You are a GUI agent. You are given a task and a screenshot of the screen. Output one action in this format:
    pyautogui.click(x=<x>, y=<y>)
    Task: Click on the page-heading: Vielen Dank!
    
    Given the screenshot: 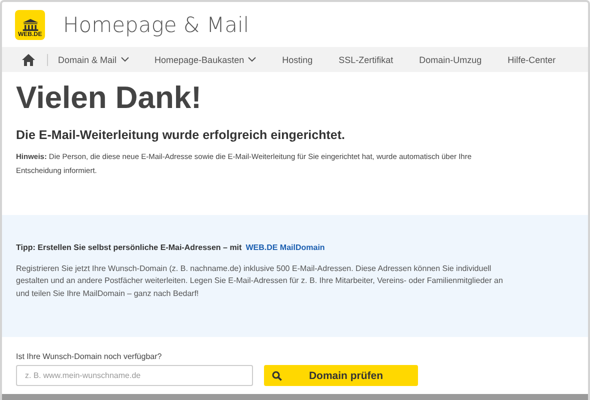 What is the action you would take?
    pyautogui.click(x=109, y=98)
    